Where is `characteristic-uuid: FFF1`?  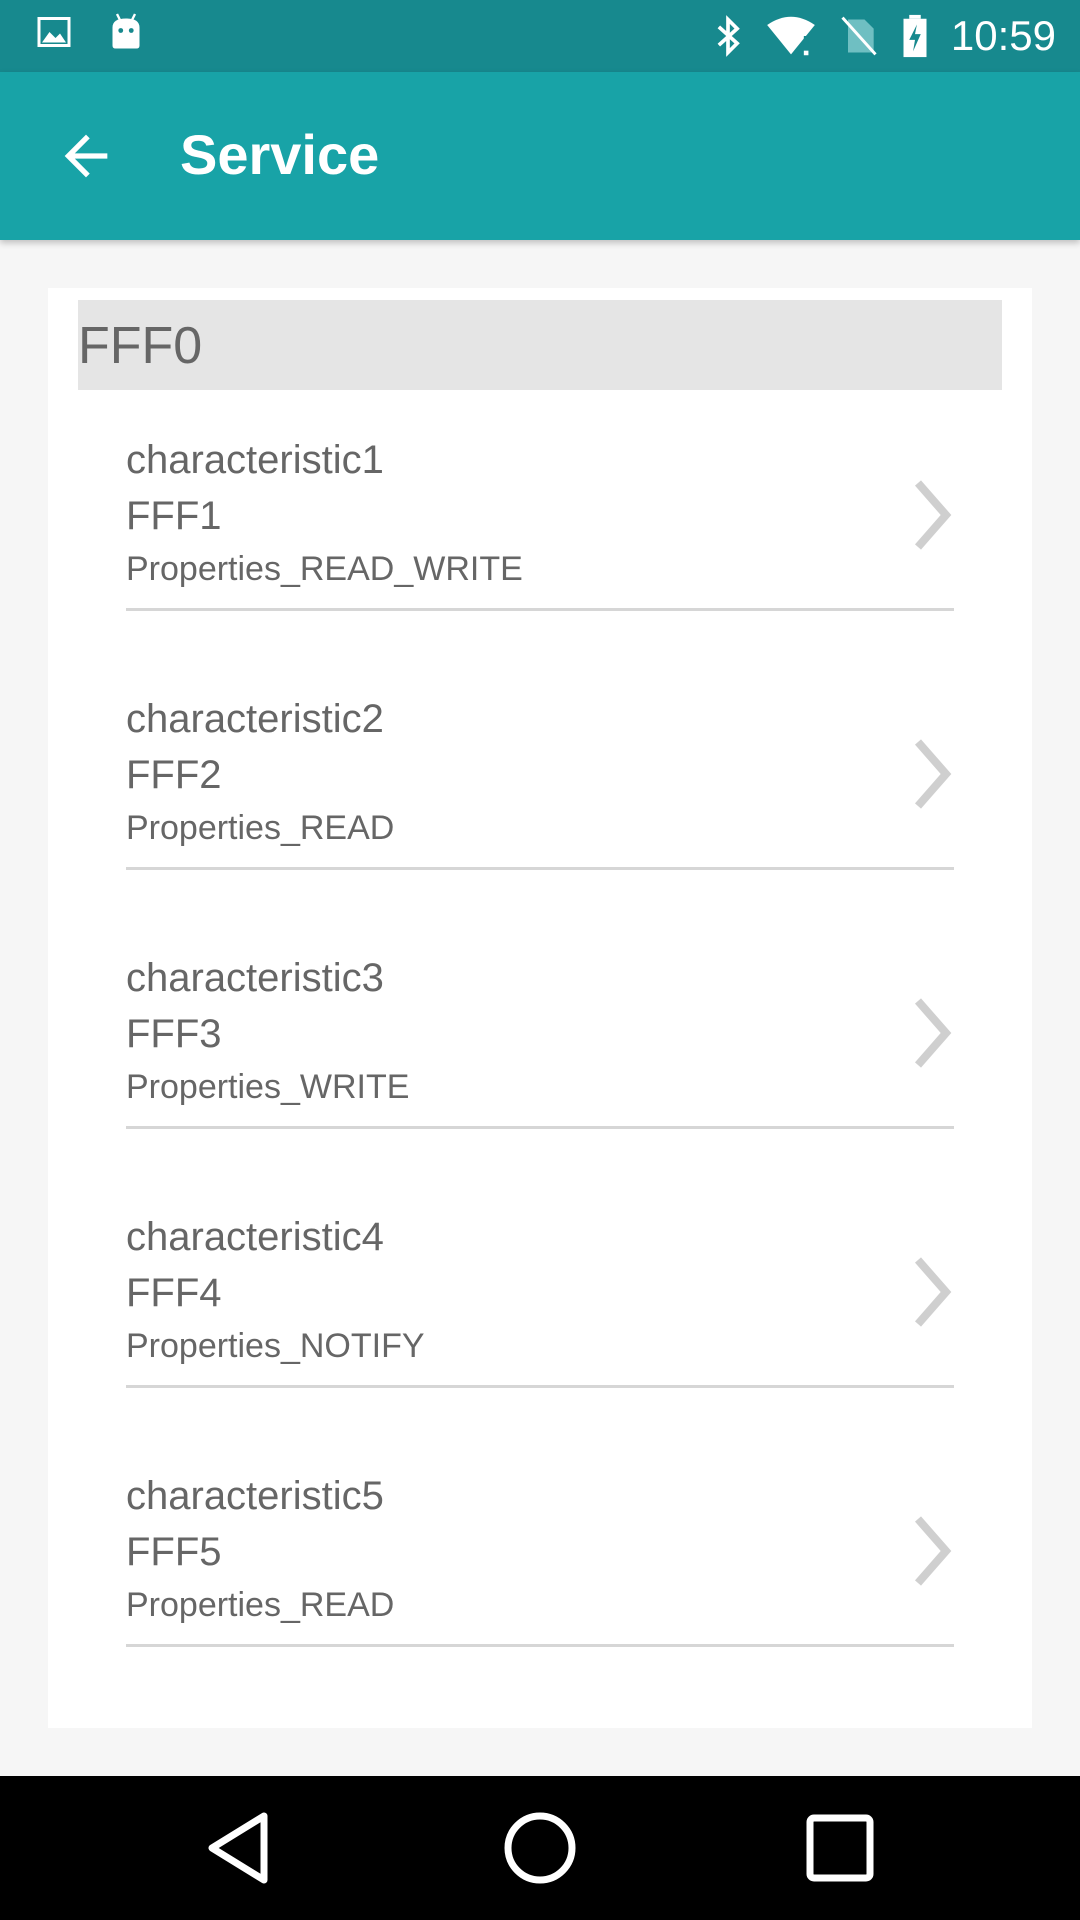 characteristic-uuid: FFF1 is located at coordinates (174, 516).